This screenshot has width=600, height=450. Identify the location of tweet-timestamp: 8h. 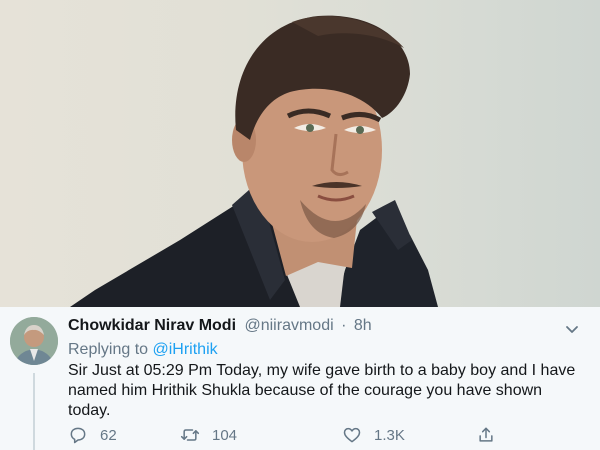
(363, 325).